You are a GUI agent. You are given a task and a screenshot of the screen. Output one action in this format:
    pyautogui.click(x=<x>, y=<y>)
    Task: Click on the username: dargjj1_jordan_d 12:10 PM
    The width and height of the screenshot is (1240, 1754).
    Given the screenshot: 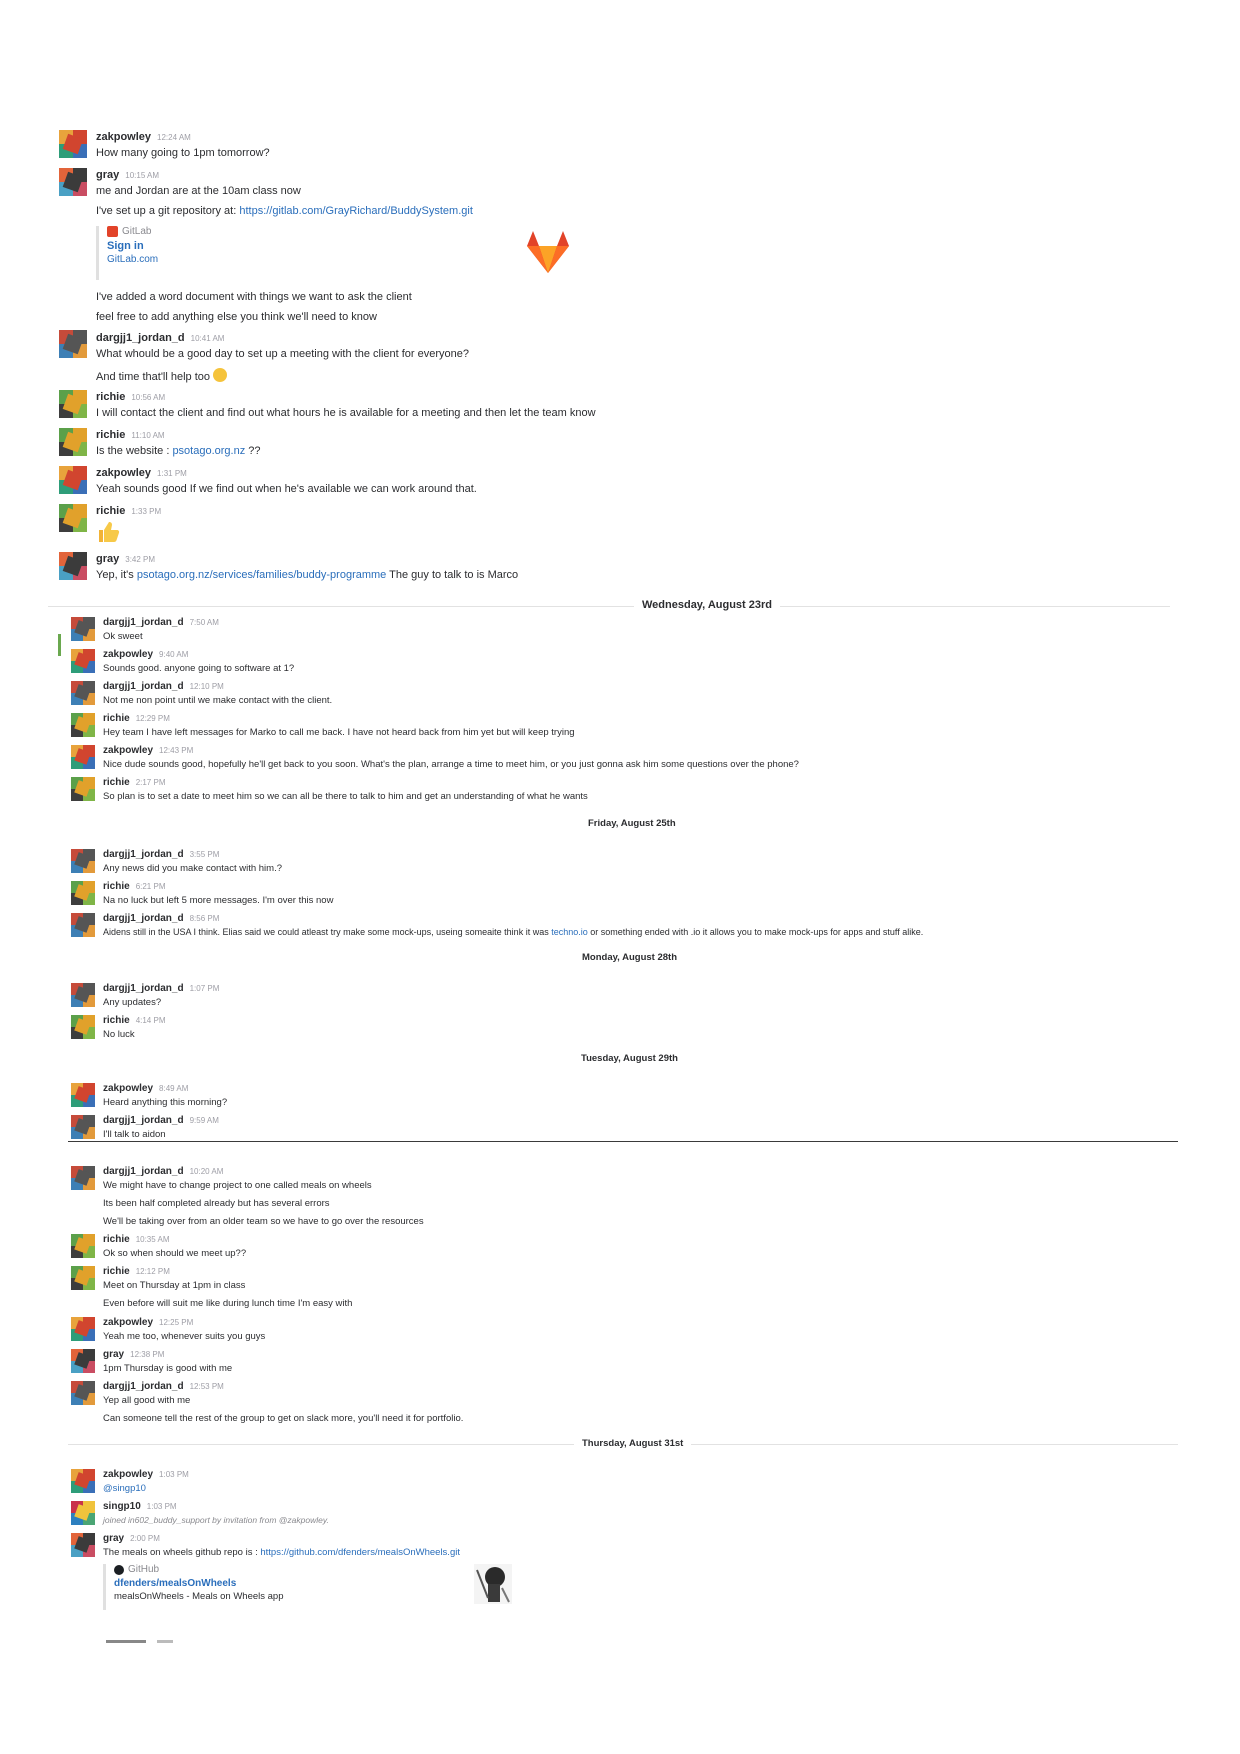 What is the action you would take?
    pyautogui.click(x=163, y=686)
    